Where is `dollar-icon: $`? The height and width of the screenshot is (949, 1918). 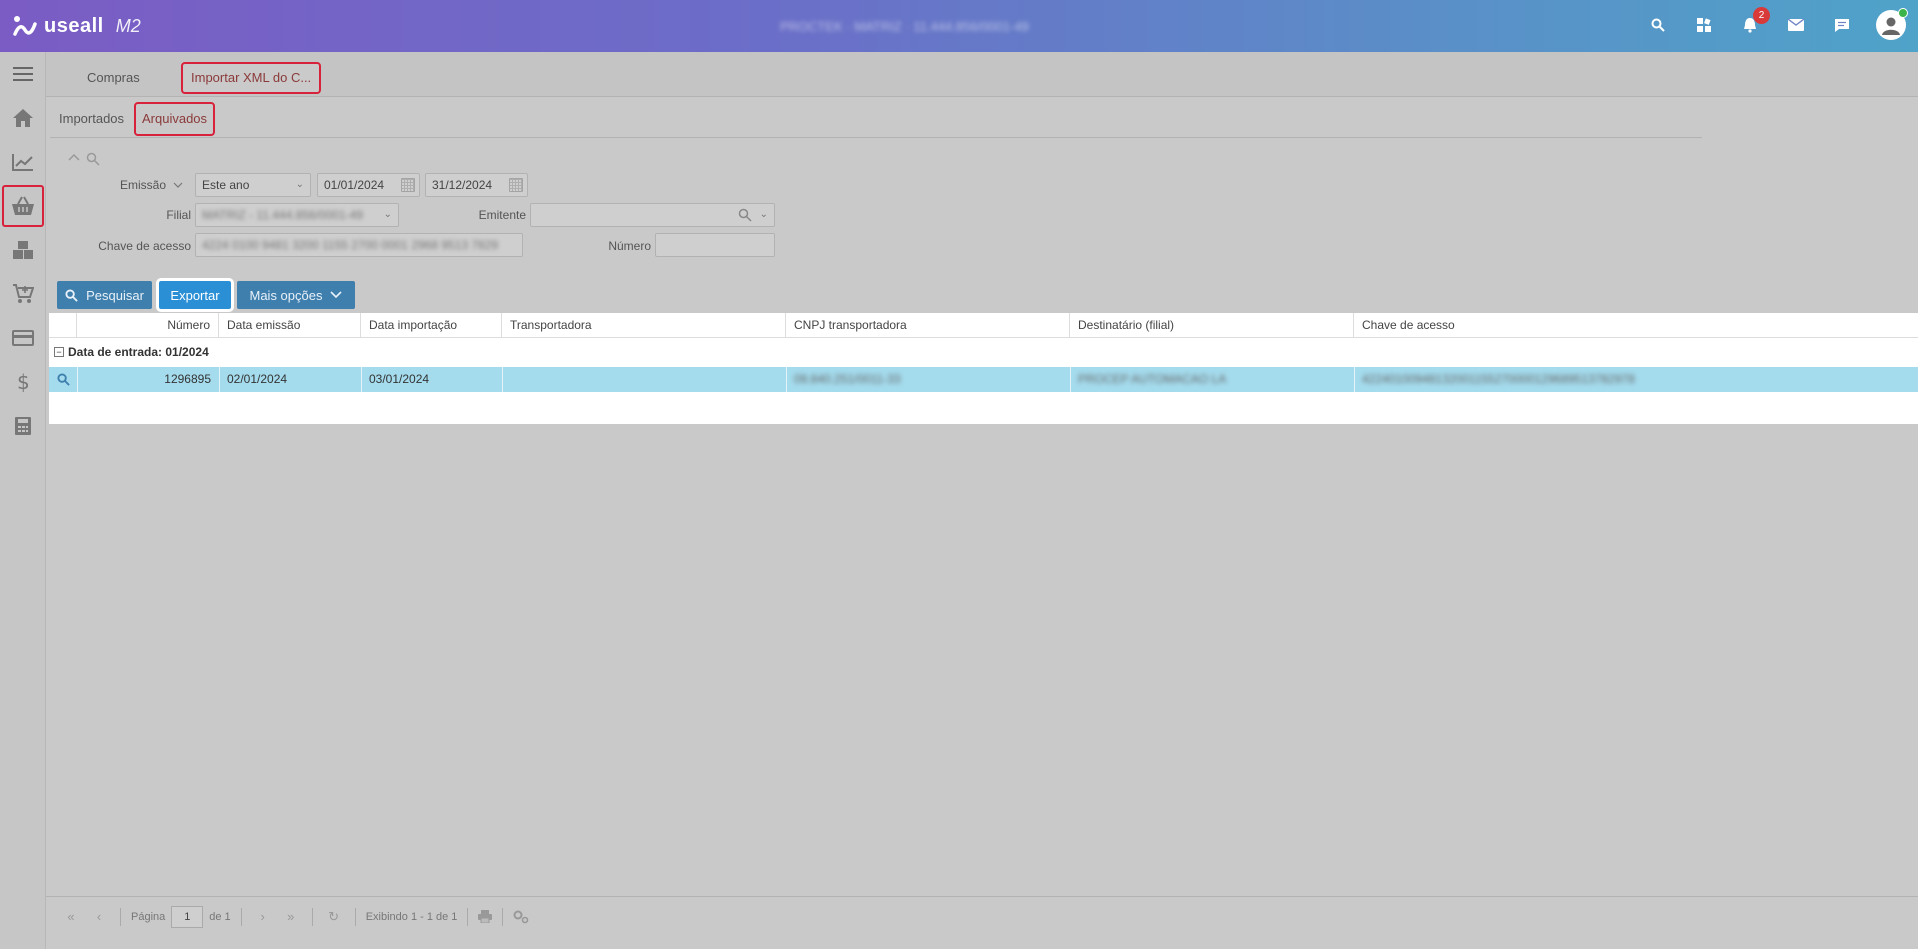 dollar-icon: $ is located at coordinates (23, 382).